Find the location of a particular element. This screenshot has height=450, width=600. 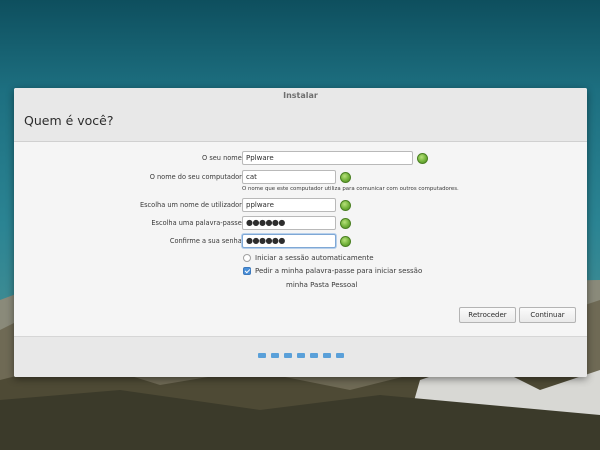

computer-name-label: O nome do seu computador: is located at coordinates (196, 177).